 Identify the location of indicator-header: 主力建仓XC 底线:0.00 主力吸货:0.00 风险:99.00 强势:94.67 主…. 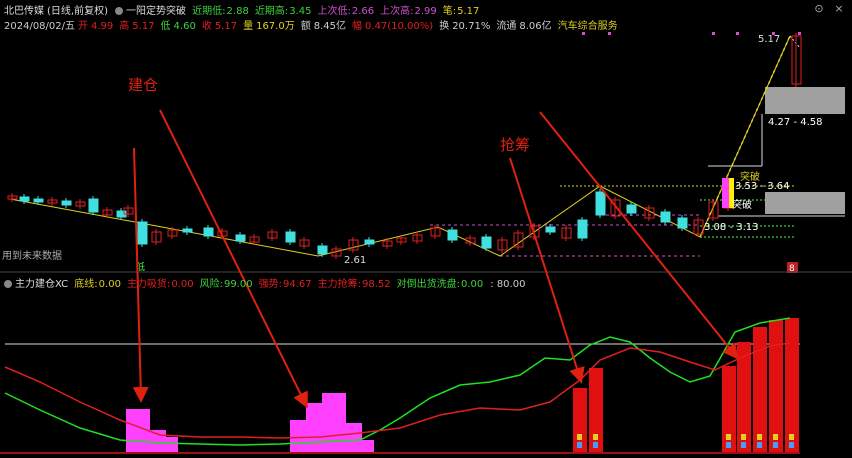
(269, 282).